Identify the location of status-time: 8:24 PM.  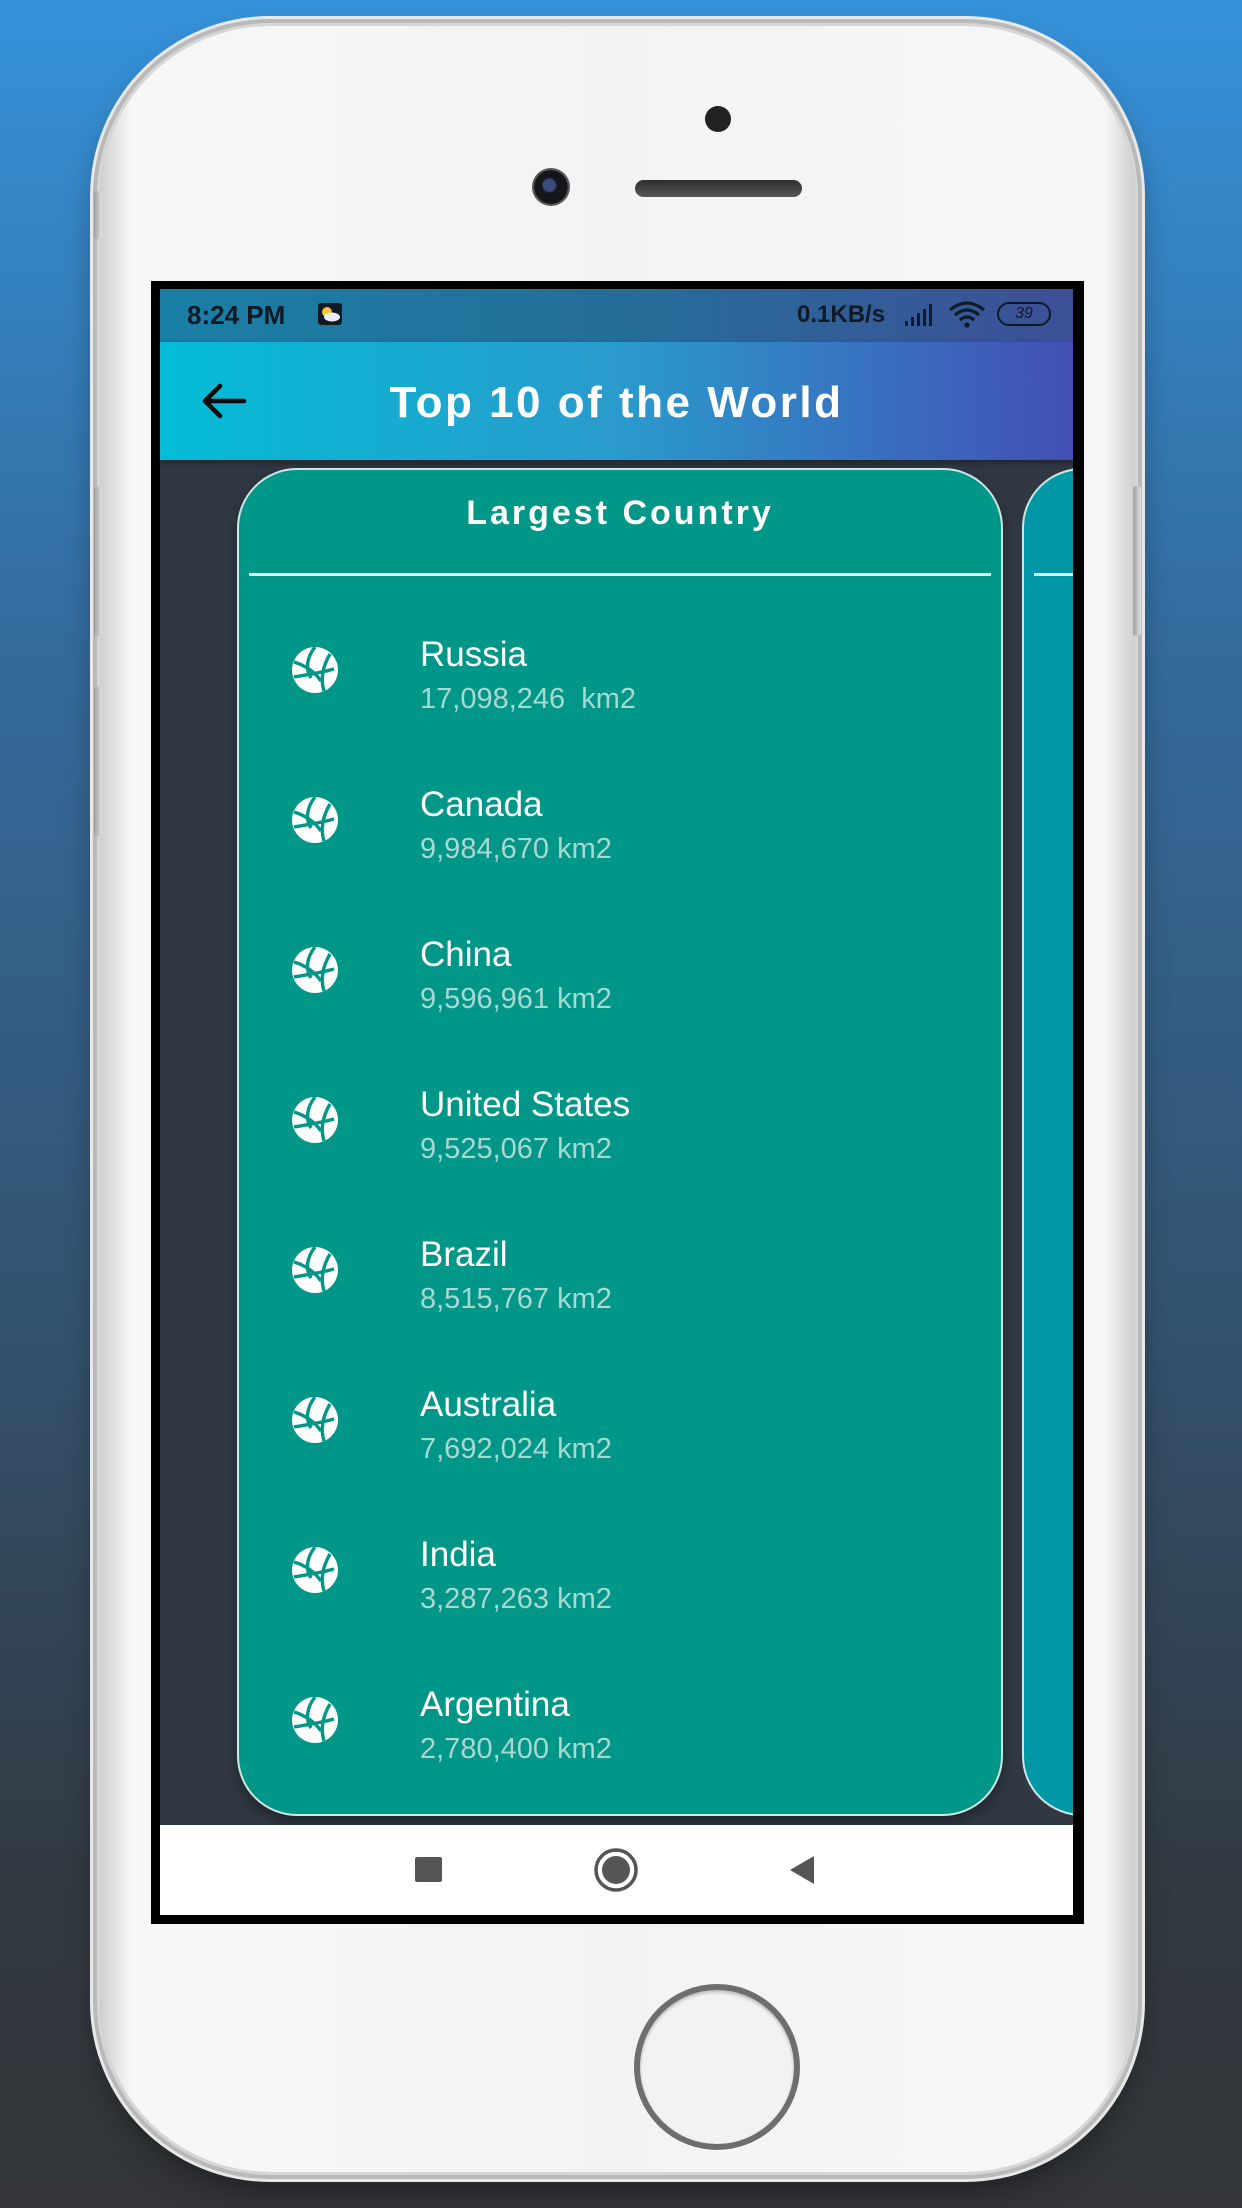
(236, 315).